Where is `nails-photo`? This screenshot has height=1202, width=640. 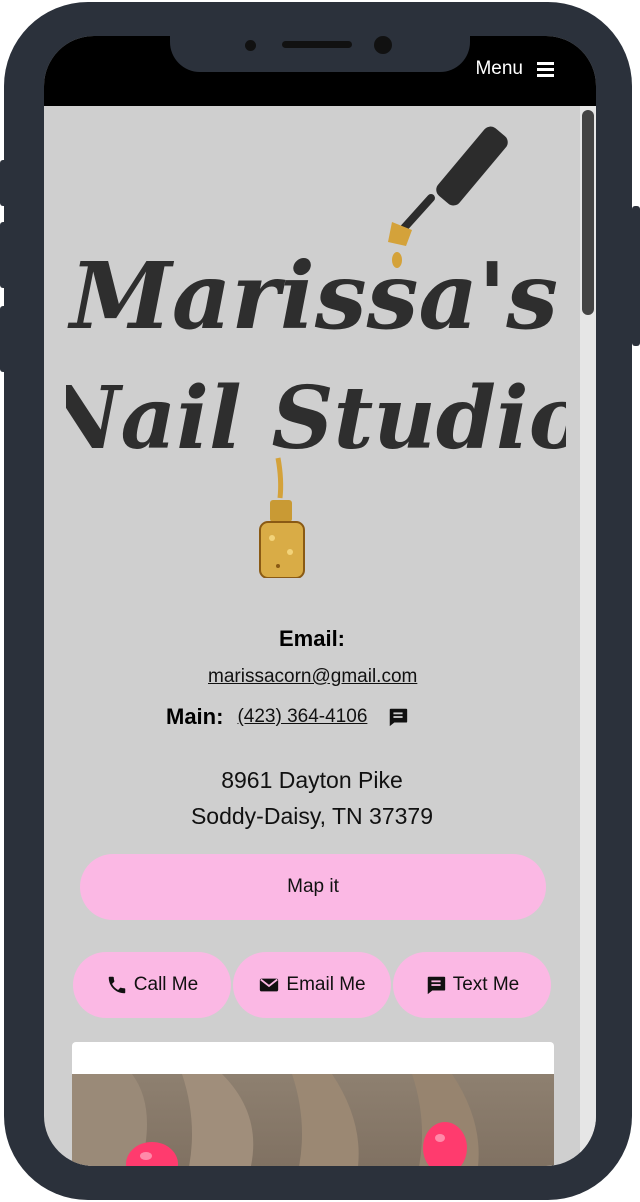
nails-photo is located at coordinates (313, 1120).